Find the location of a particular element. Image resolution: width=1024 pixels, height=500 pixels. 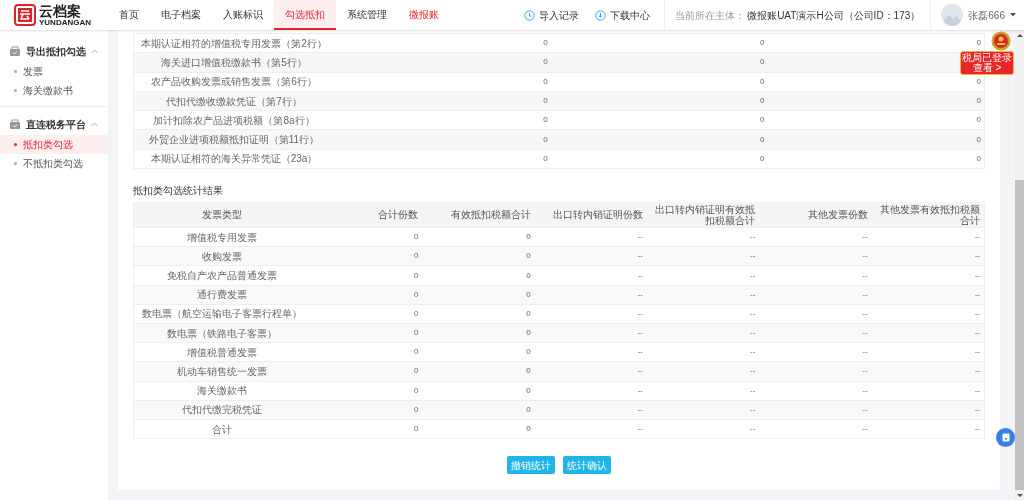

table-cell-text: 海关进口增值税缴款书（第5行） is located at coordinates (234, 62).